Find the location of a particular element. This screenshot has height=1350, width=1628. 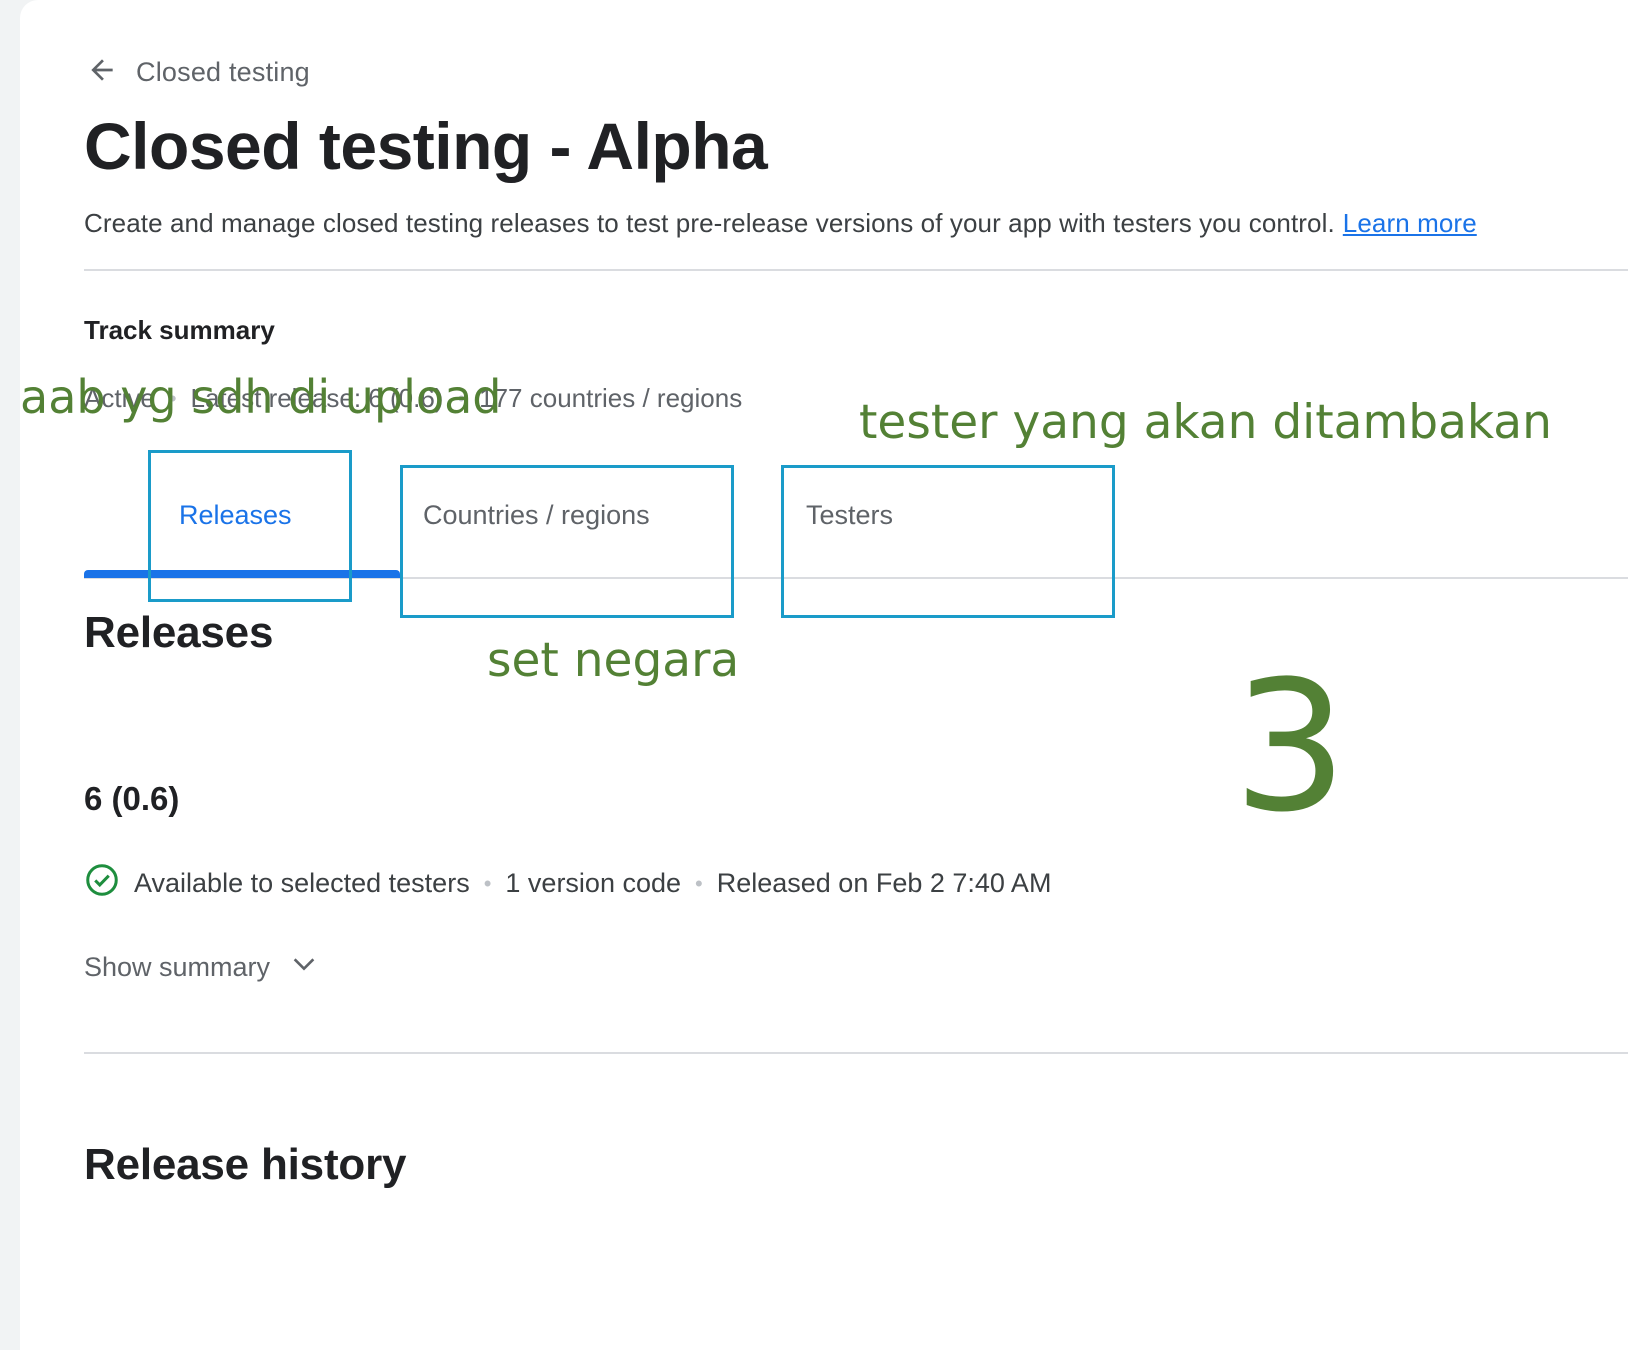

annotation-box-testers is located at coordinates (948, 541).